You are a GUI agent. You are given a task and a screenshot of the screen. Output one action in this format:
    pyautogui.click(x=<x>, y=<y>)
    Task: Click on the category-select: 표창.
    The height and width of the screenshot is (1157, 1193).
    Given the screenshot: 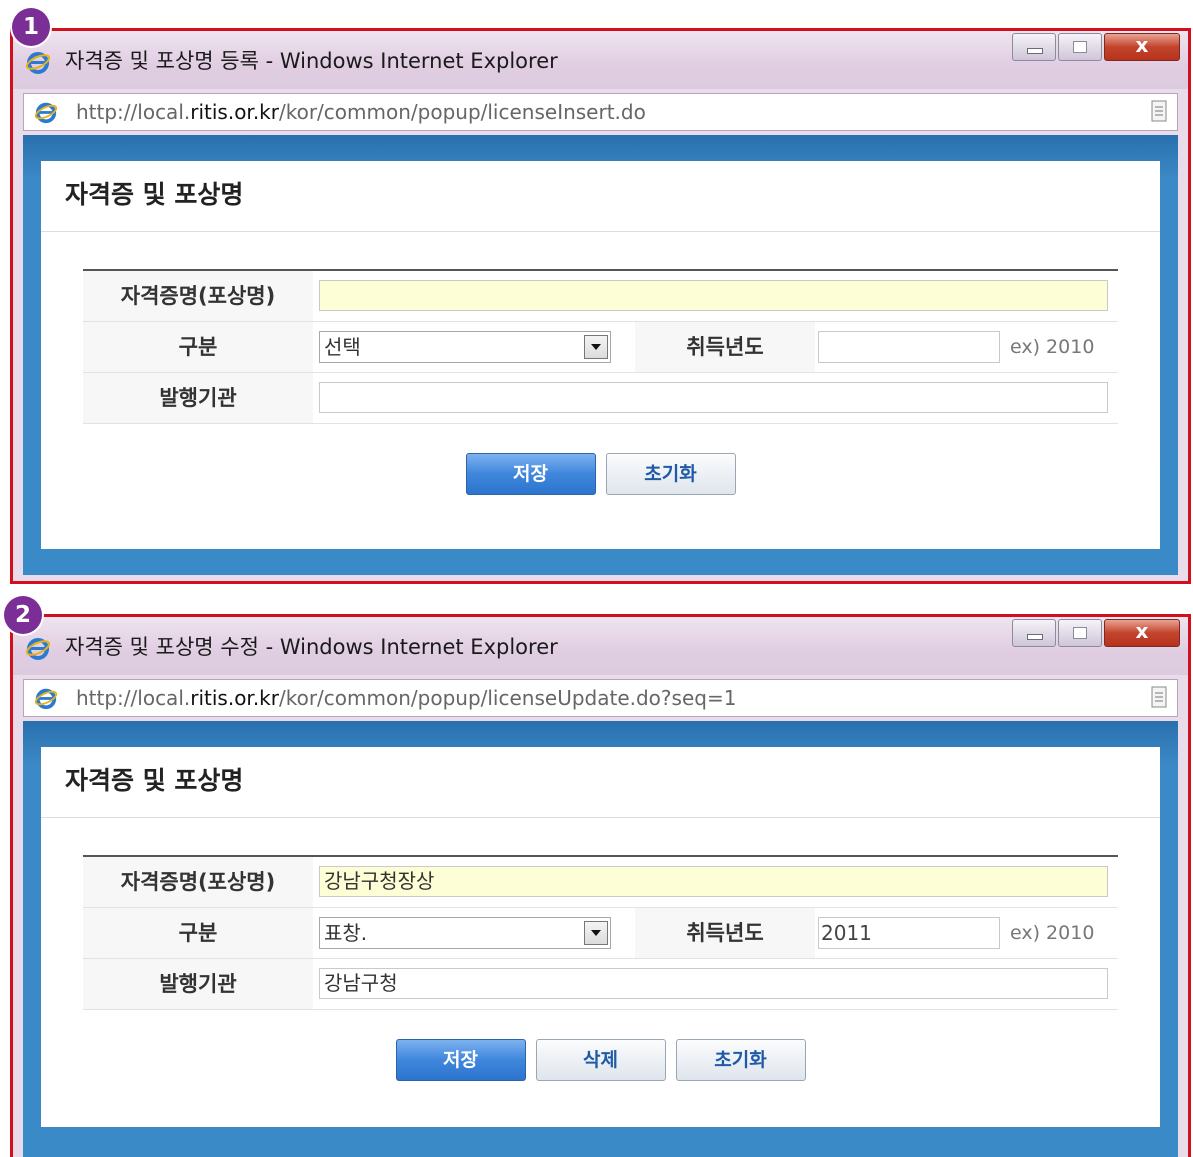 What is the action you would take?
    pyautogui.click(x=465, y=933)
    